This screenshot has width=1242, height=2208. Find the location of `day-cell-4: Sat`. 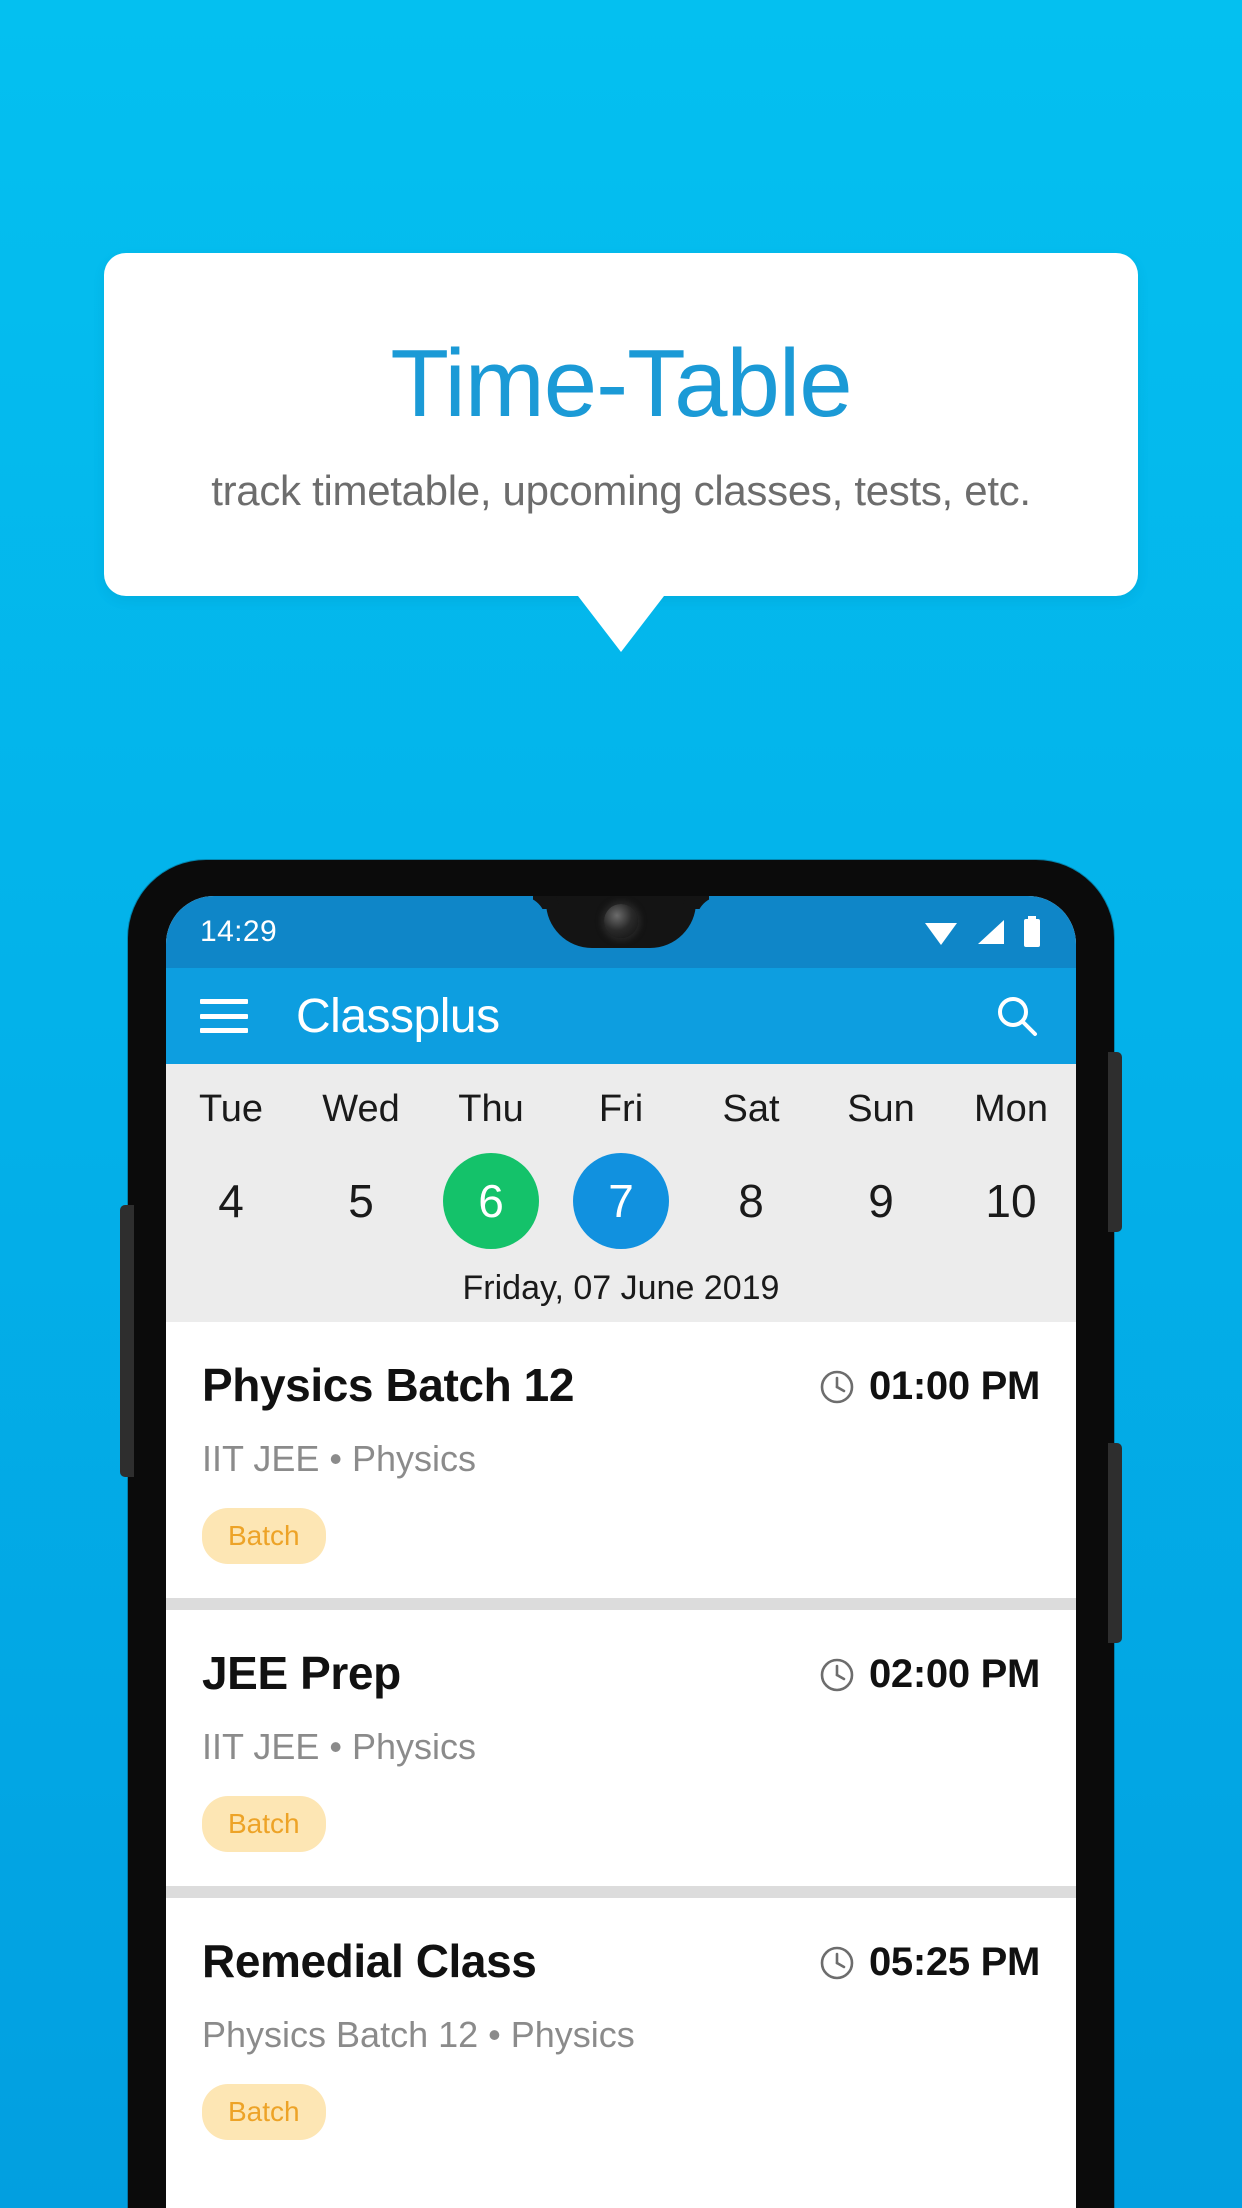

day-cell-4: Sat is located at coordinates (751, 1109).